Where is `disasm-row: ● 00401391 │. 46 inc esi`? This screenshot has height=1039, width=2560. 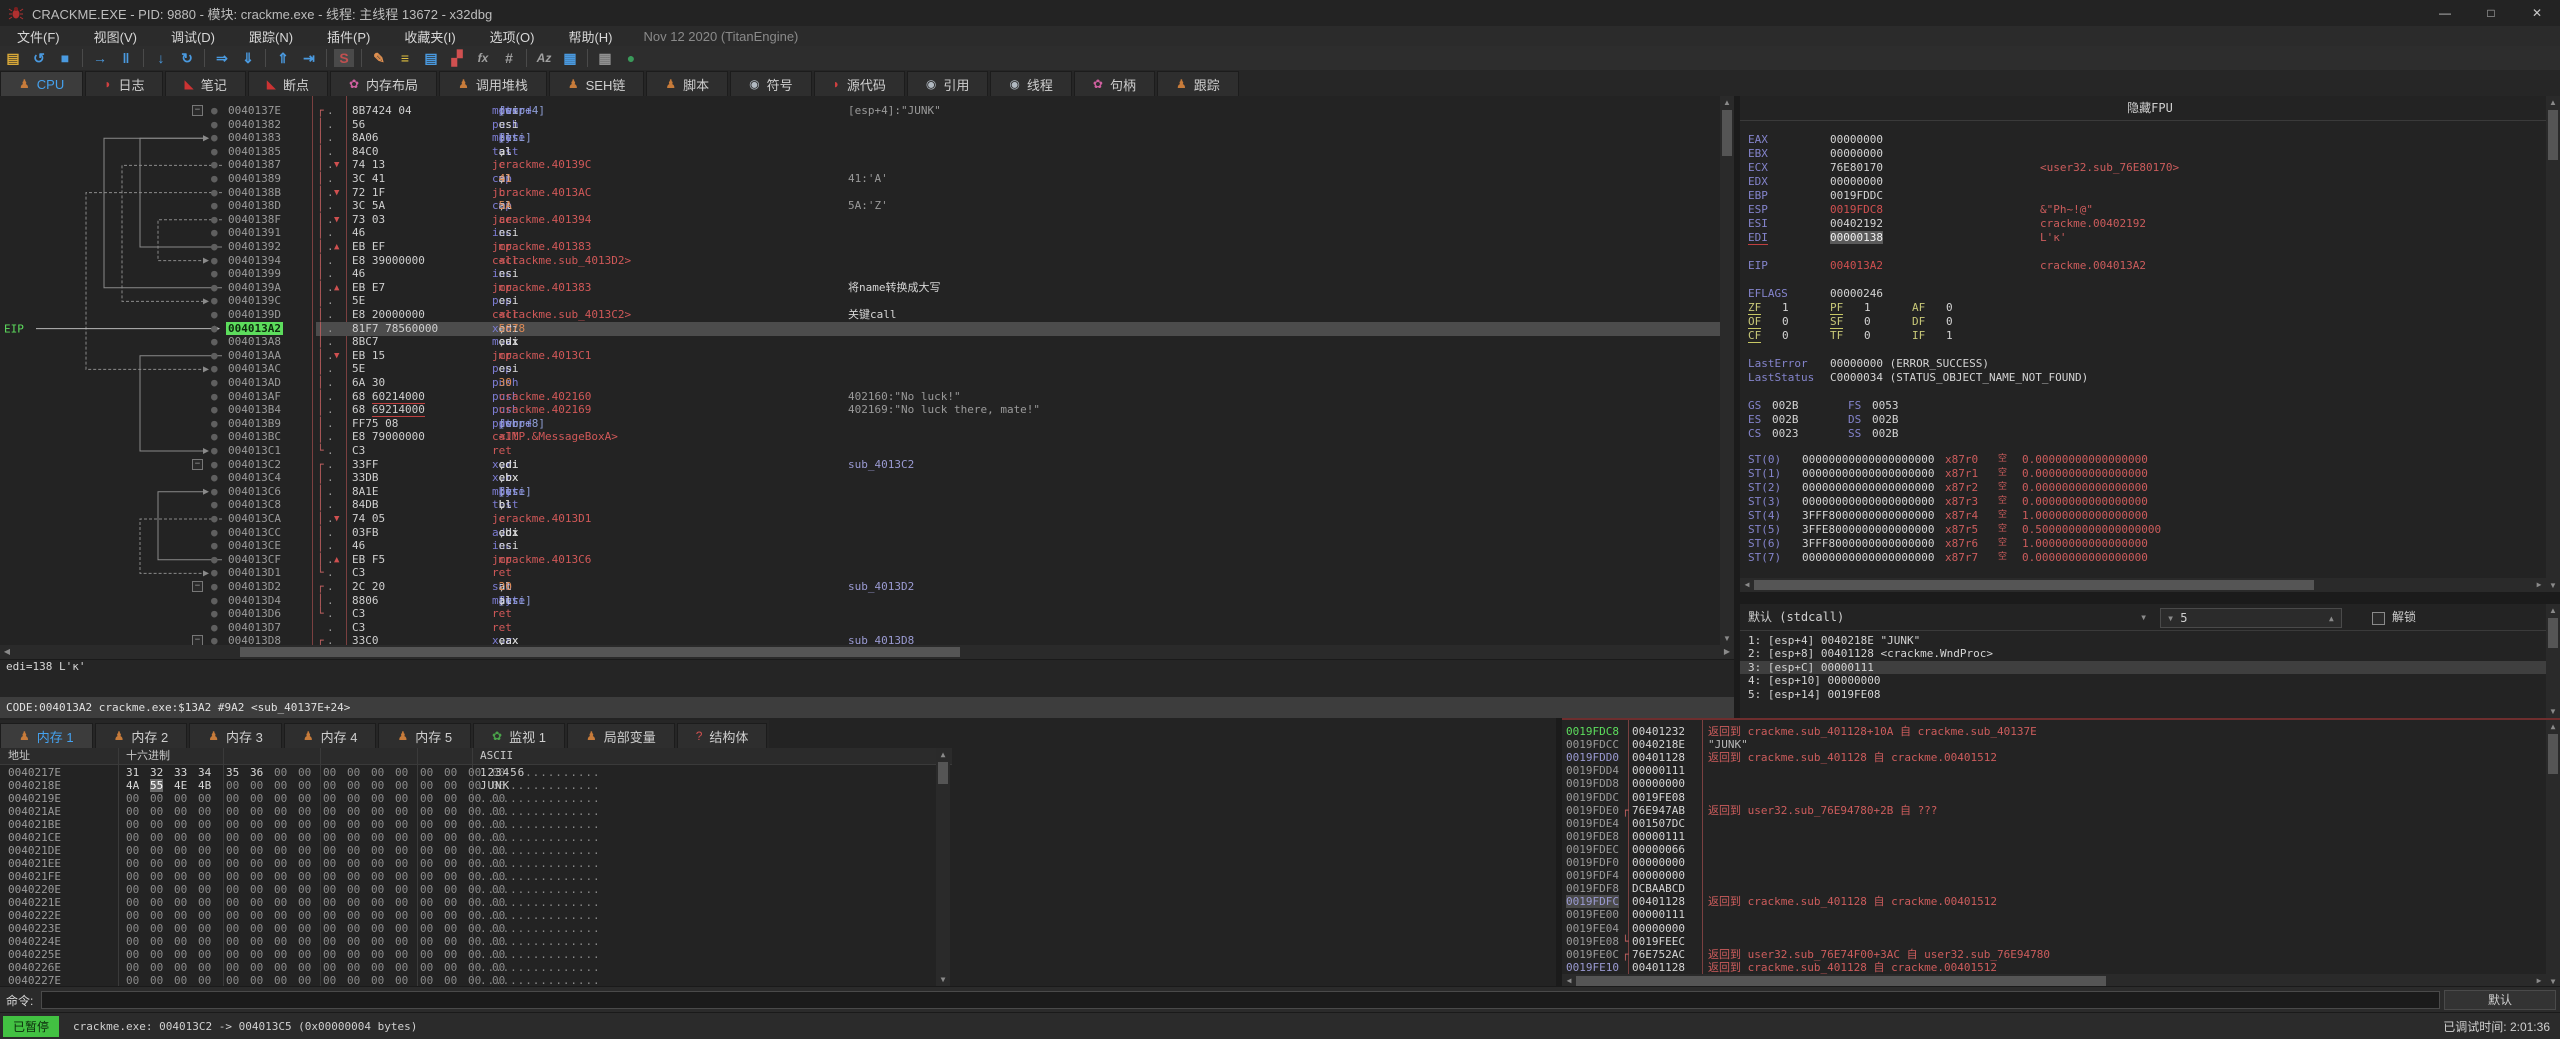
disasm-row: ● 00401391 │. 46 inc esi is located at coordinates (867, 233).